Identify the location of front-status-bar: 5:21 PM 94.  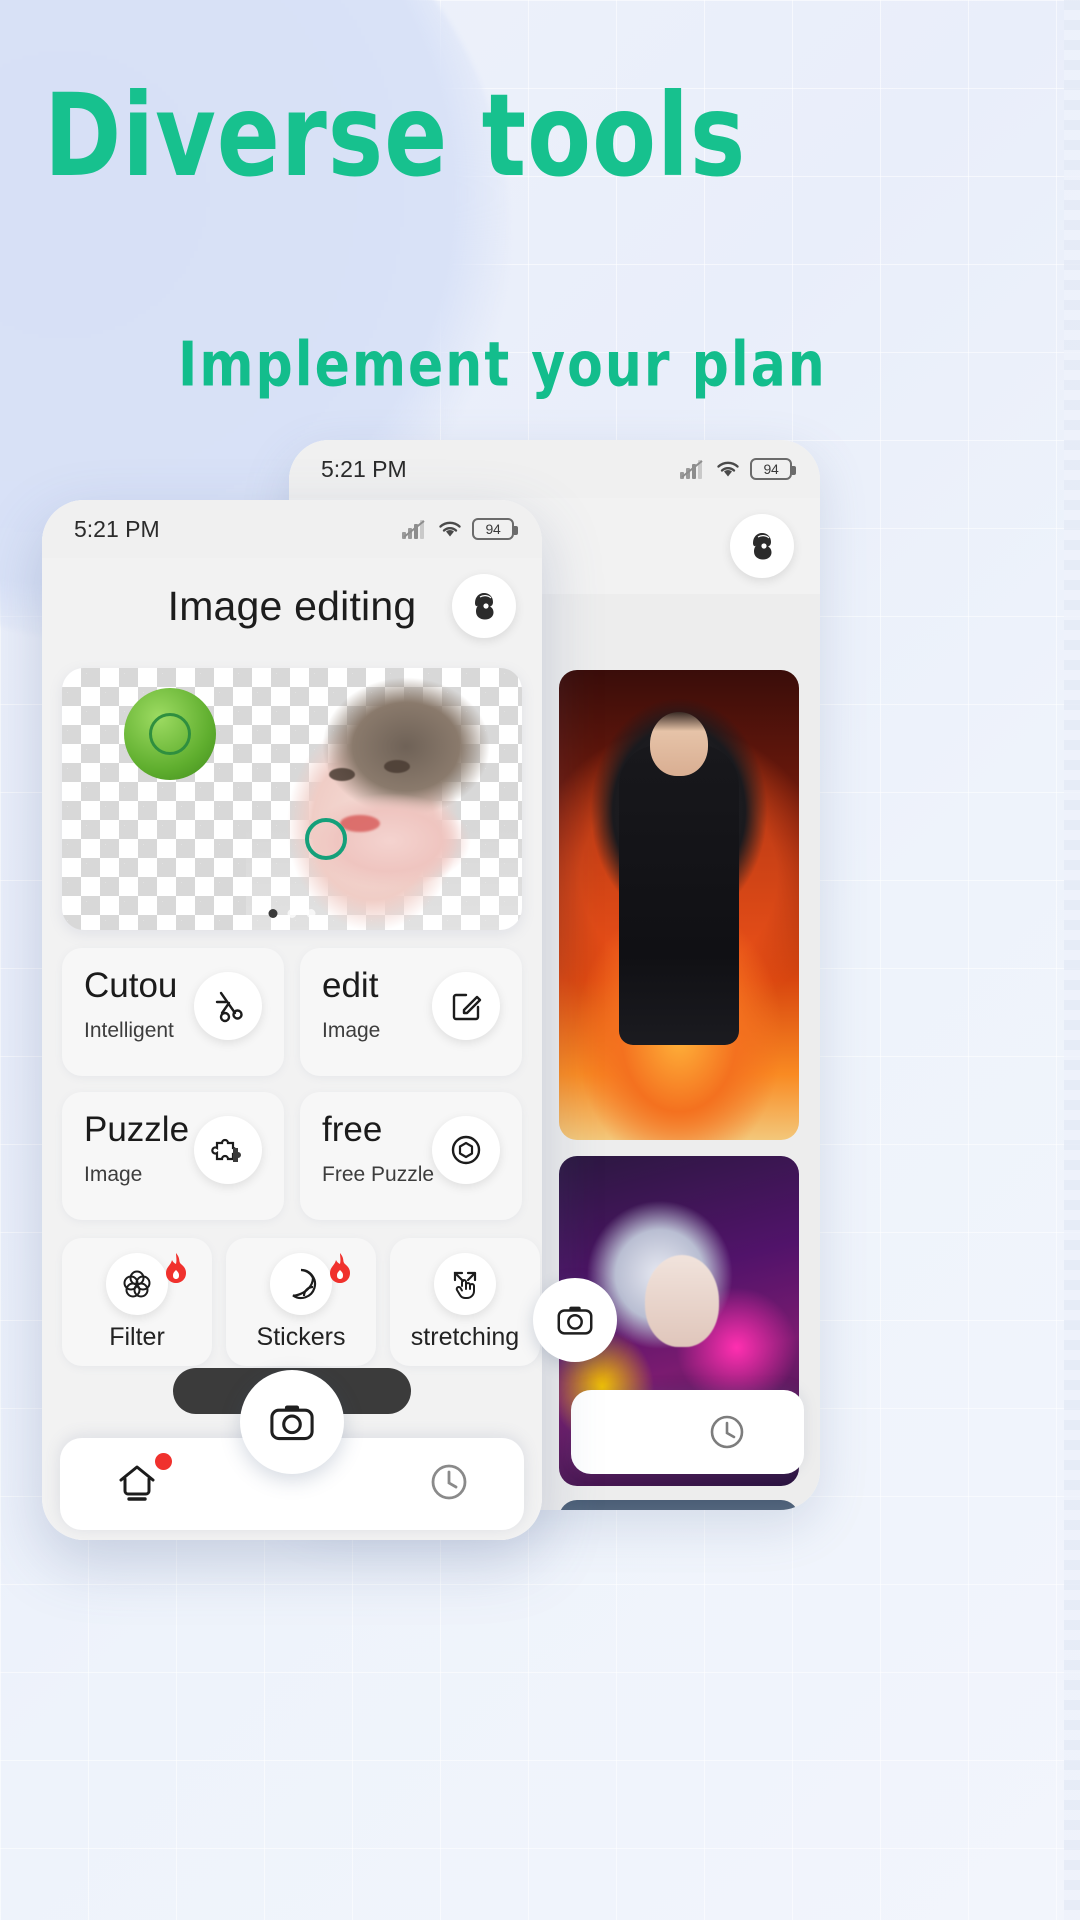
(292, 529).